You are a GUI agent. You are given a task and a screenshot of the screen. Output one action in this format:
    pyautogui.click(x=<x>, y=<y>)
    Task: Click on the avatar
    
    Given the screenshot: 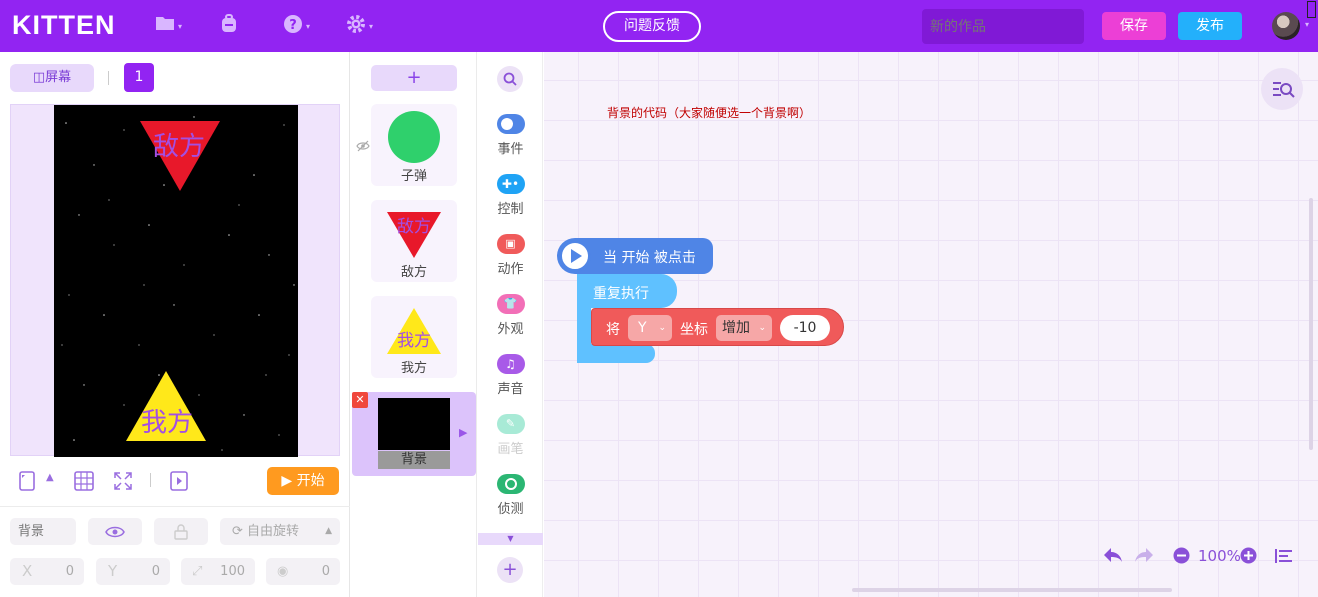 What is the action you would take?
    pyautogui.click(x=1286, y=26)
    